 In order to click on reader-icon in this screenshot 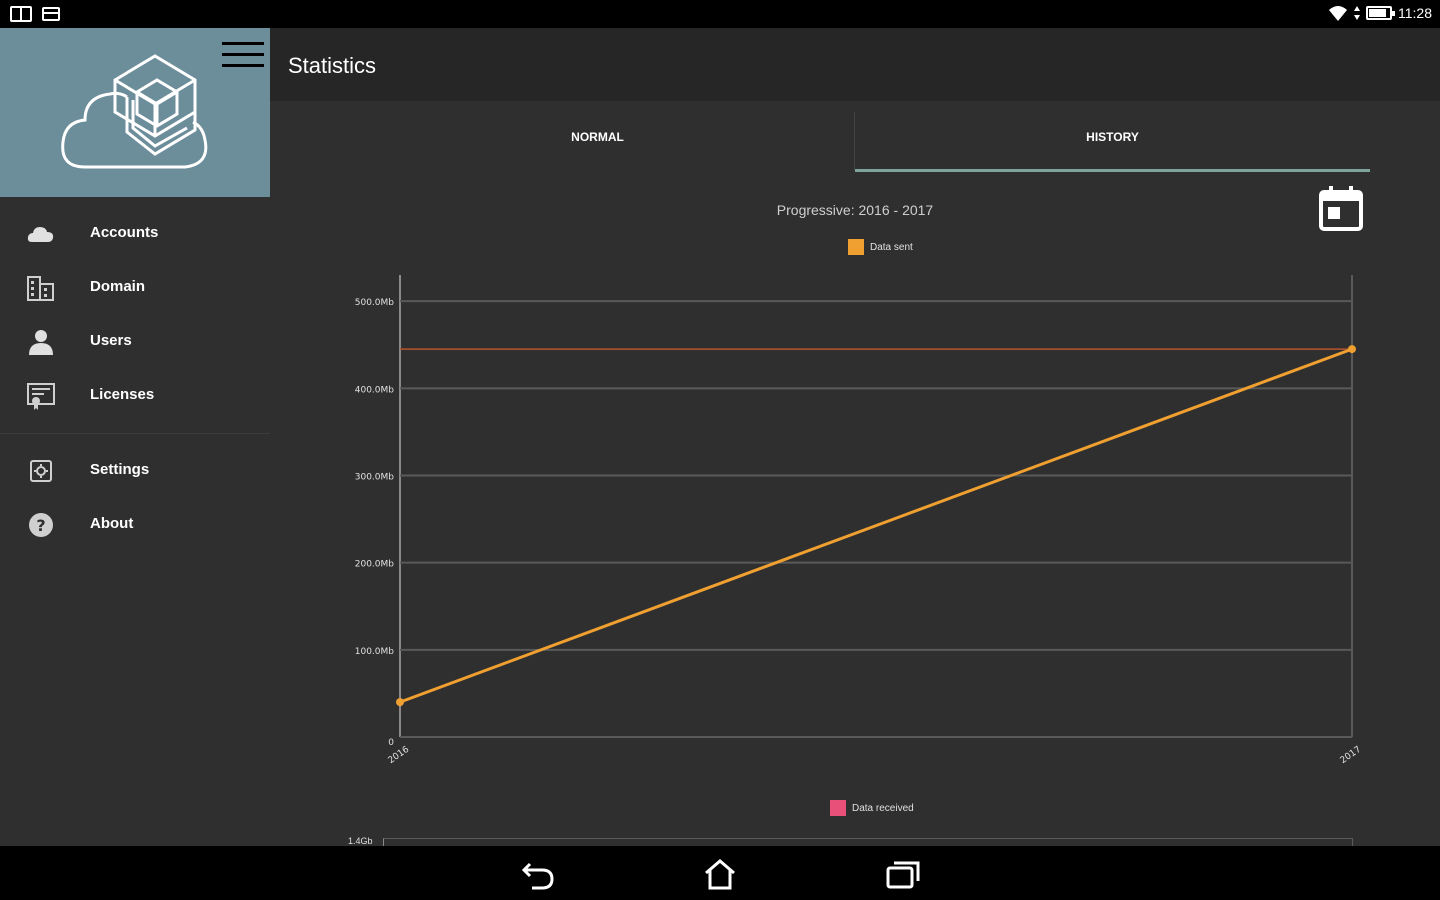, I will do `click(21, 14)`.